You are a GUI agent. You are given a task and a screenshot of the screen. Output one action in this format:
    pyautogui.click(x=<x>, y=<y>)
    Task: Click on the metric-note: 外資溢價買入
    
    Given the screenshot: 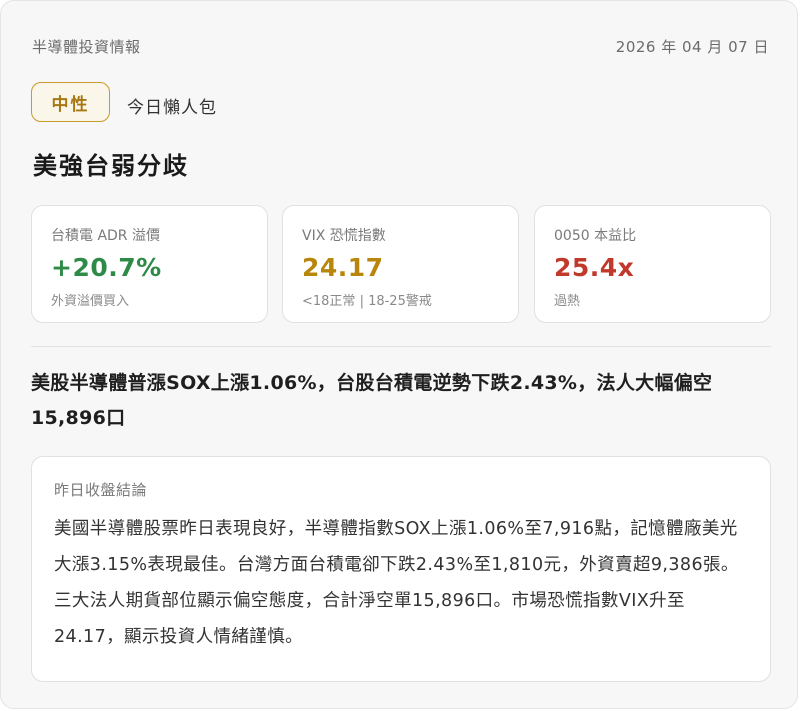 What is the action you would take?
    pyautogui.click(x=90, y=301)
    